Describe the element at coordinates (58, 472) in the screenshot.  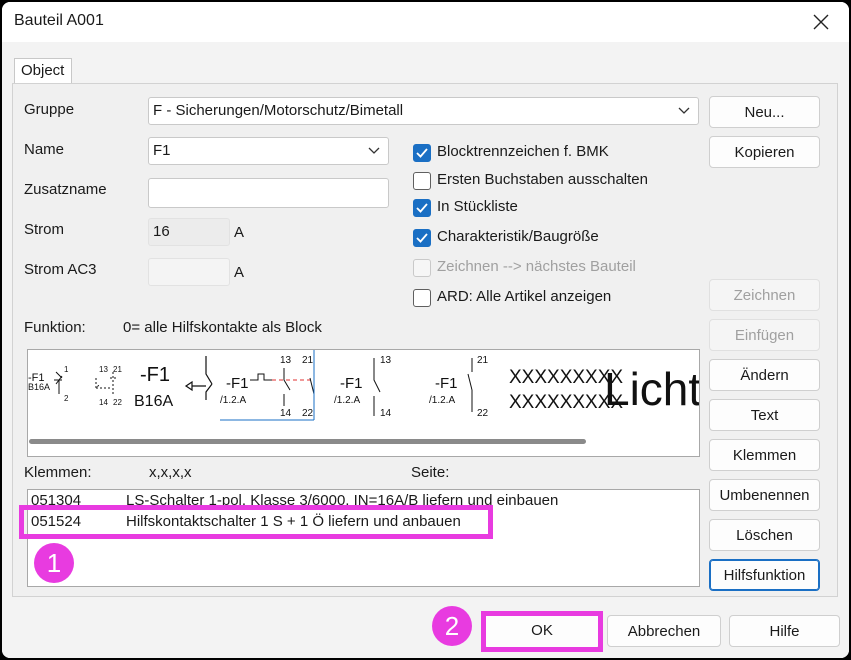
I see `klemmen-label: Klemmen:` at that location.